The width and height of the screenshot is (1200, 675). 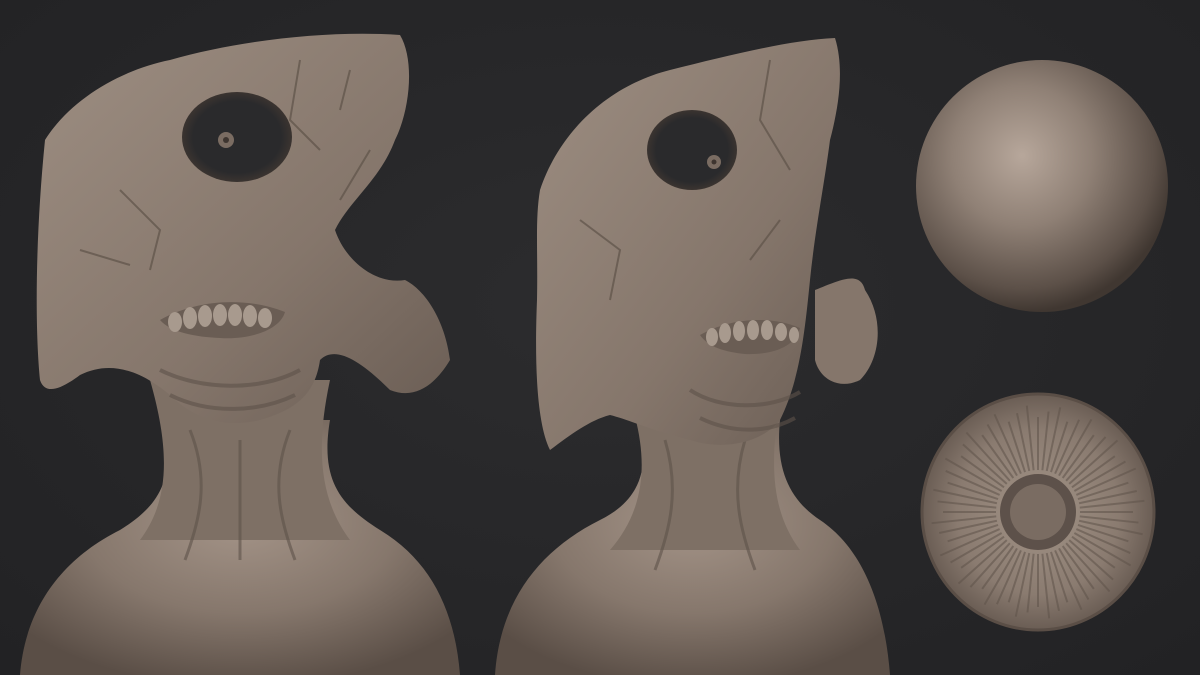 What do you see at coordinates (1042, 186) in the screenshot?
I see `material-sphere` at bounding box center [1042, 186].